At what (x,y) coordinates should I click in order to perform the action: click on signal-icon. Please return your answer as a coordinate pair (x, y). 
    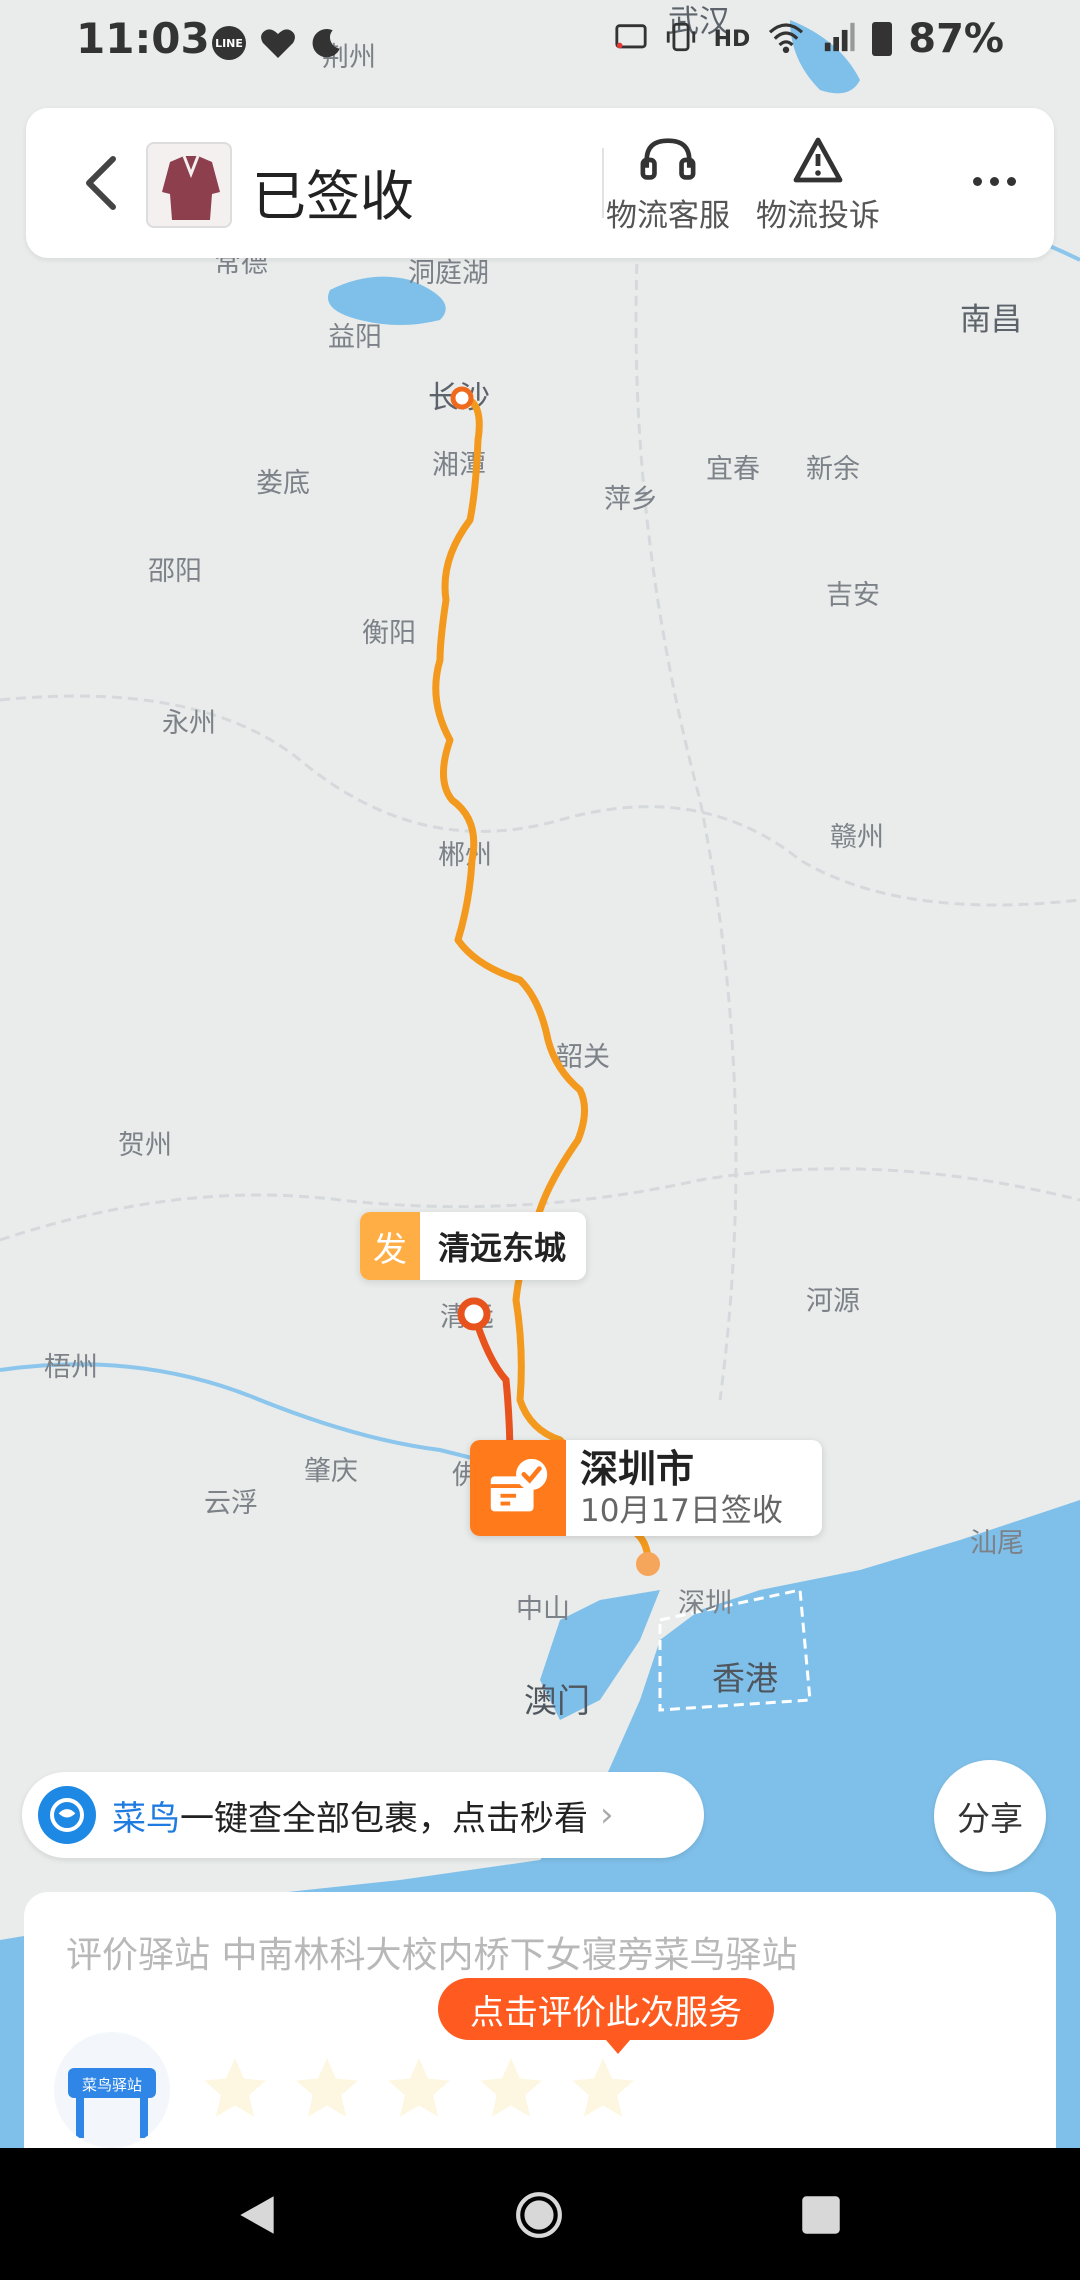
    Looking at the image, I should click on (839, 39).